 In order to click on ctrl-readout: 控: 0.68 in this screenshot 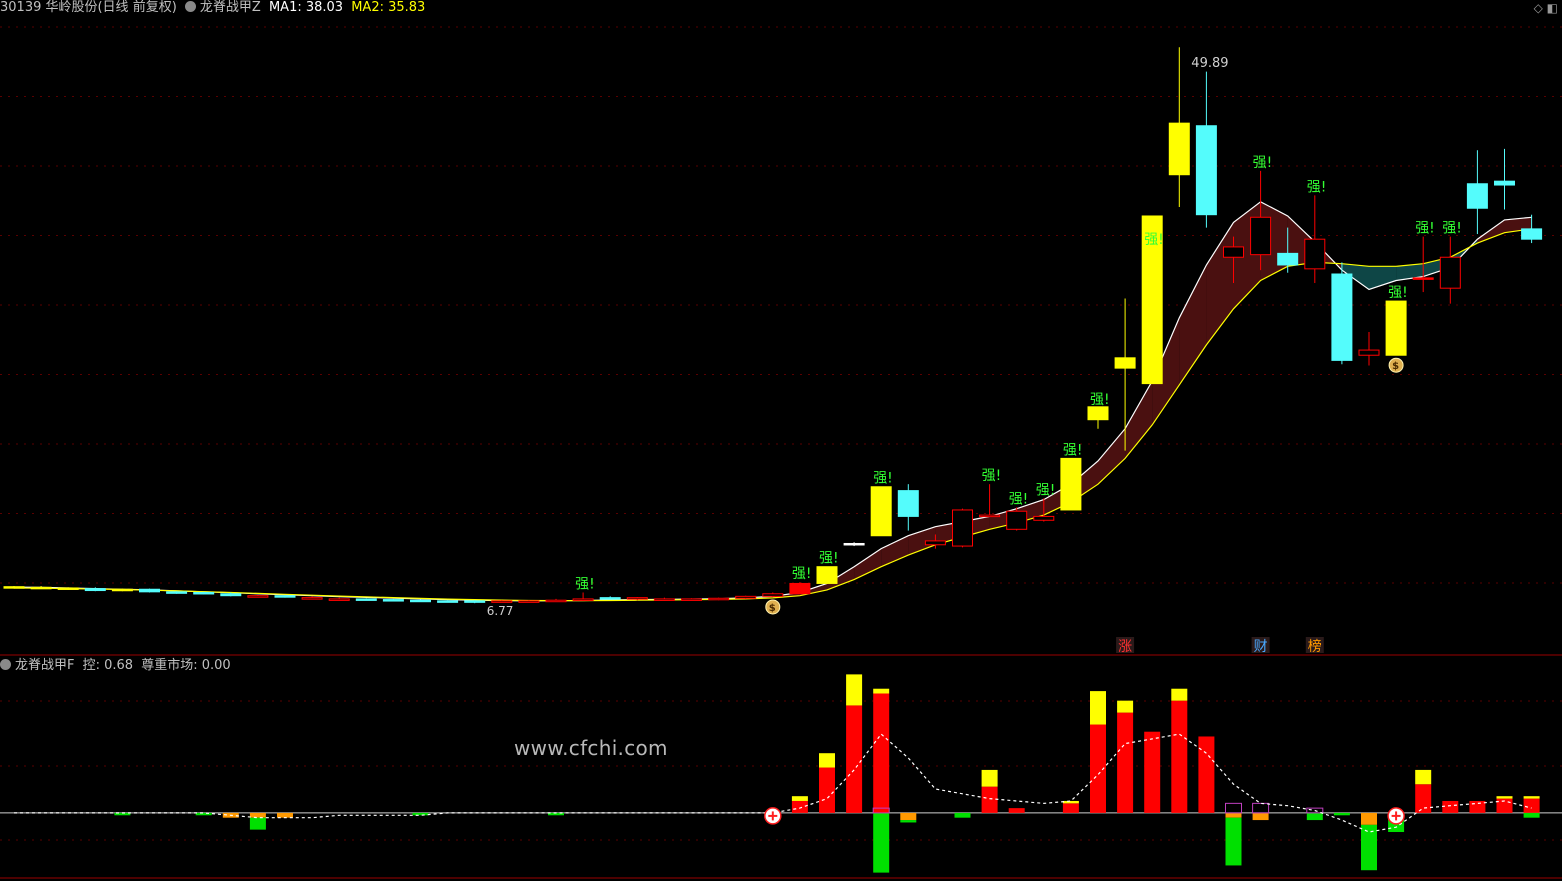, I will do `click(108, 665)`.